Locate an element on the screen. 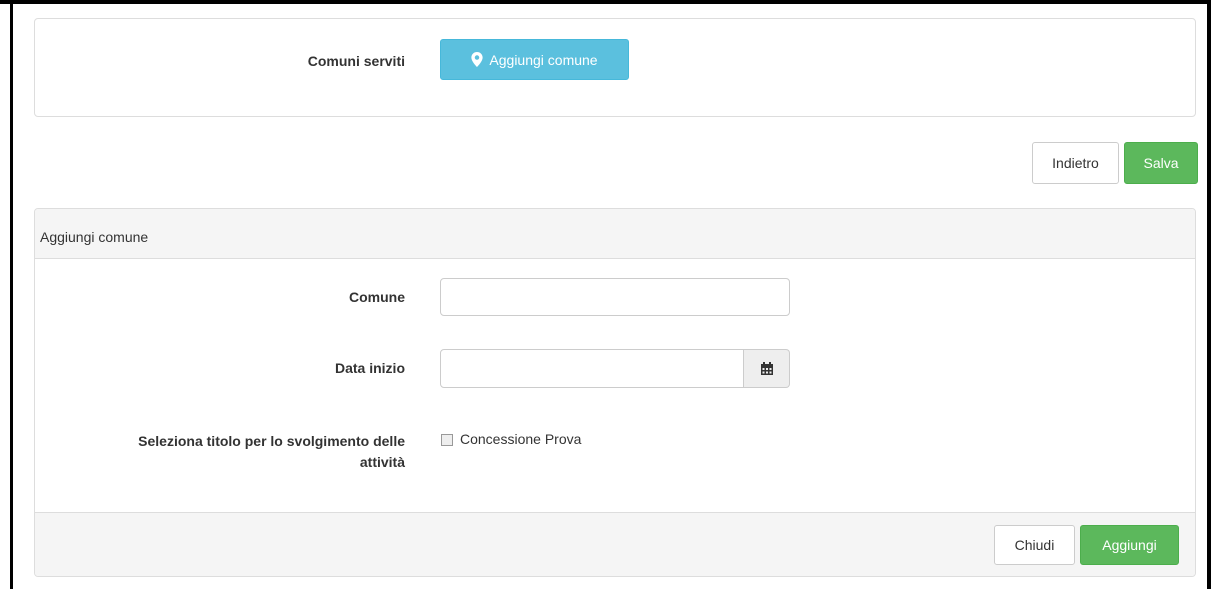 The image size is (1211, 589). frame-top-border is located at coordinates (605, 2).